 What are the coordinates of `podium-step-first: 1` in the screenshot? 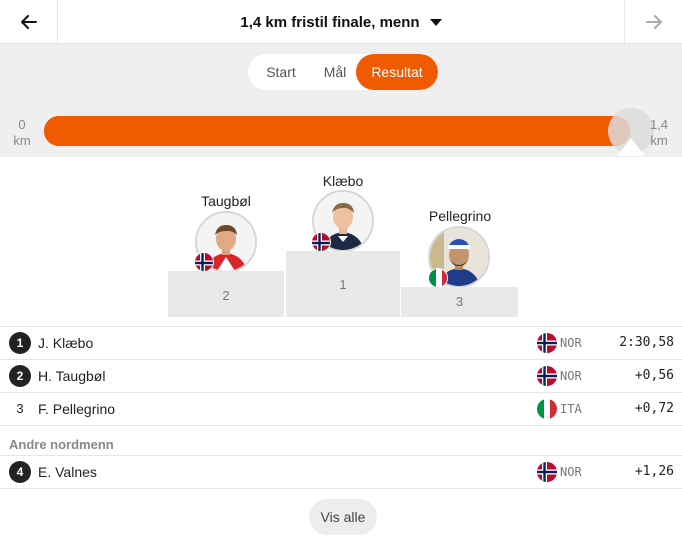 It's located at (343, 284).